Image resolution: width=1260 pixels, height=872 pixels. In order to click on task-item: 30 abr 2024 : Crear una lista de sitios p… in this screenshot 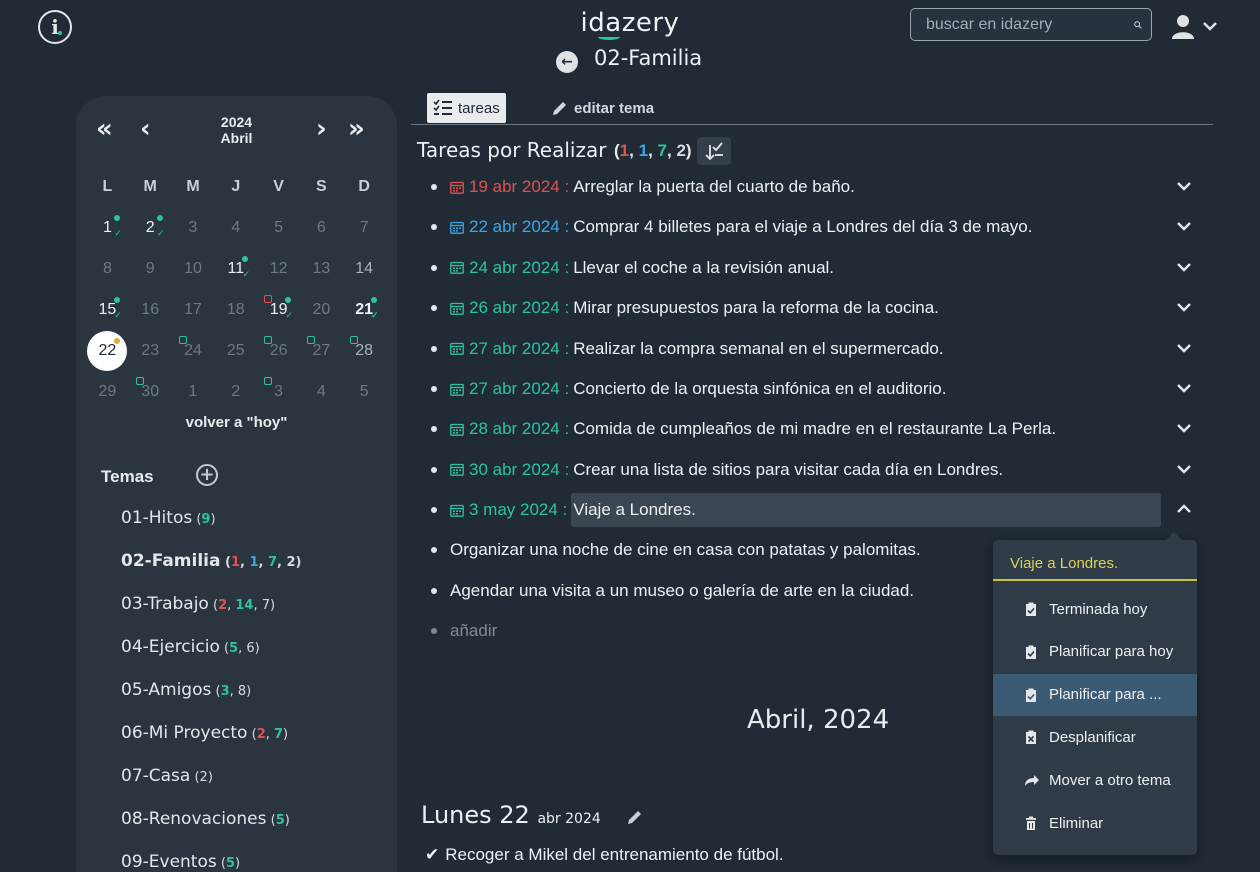, I will do `click(816, 470)`.